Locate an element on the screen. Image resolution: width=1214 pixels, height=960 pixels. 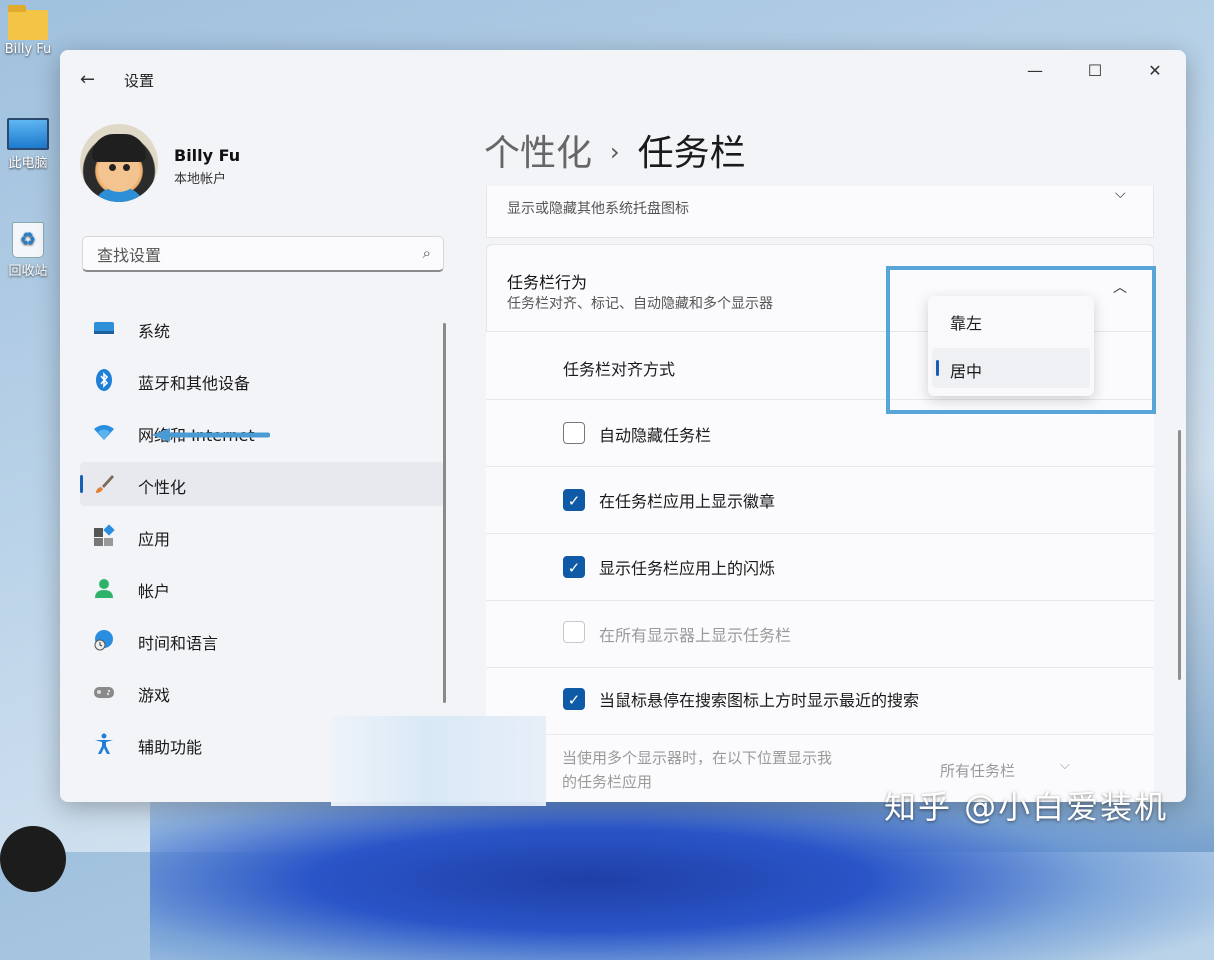
sidebar-item-time-language: 时间和语言 is located at coordinates (262, 640).